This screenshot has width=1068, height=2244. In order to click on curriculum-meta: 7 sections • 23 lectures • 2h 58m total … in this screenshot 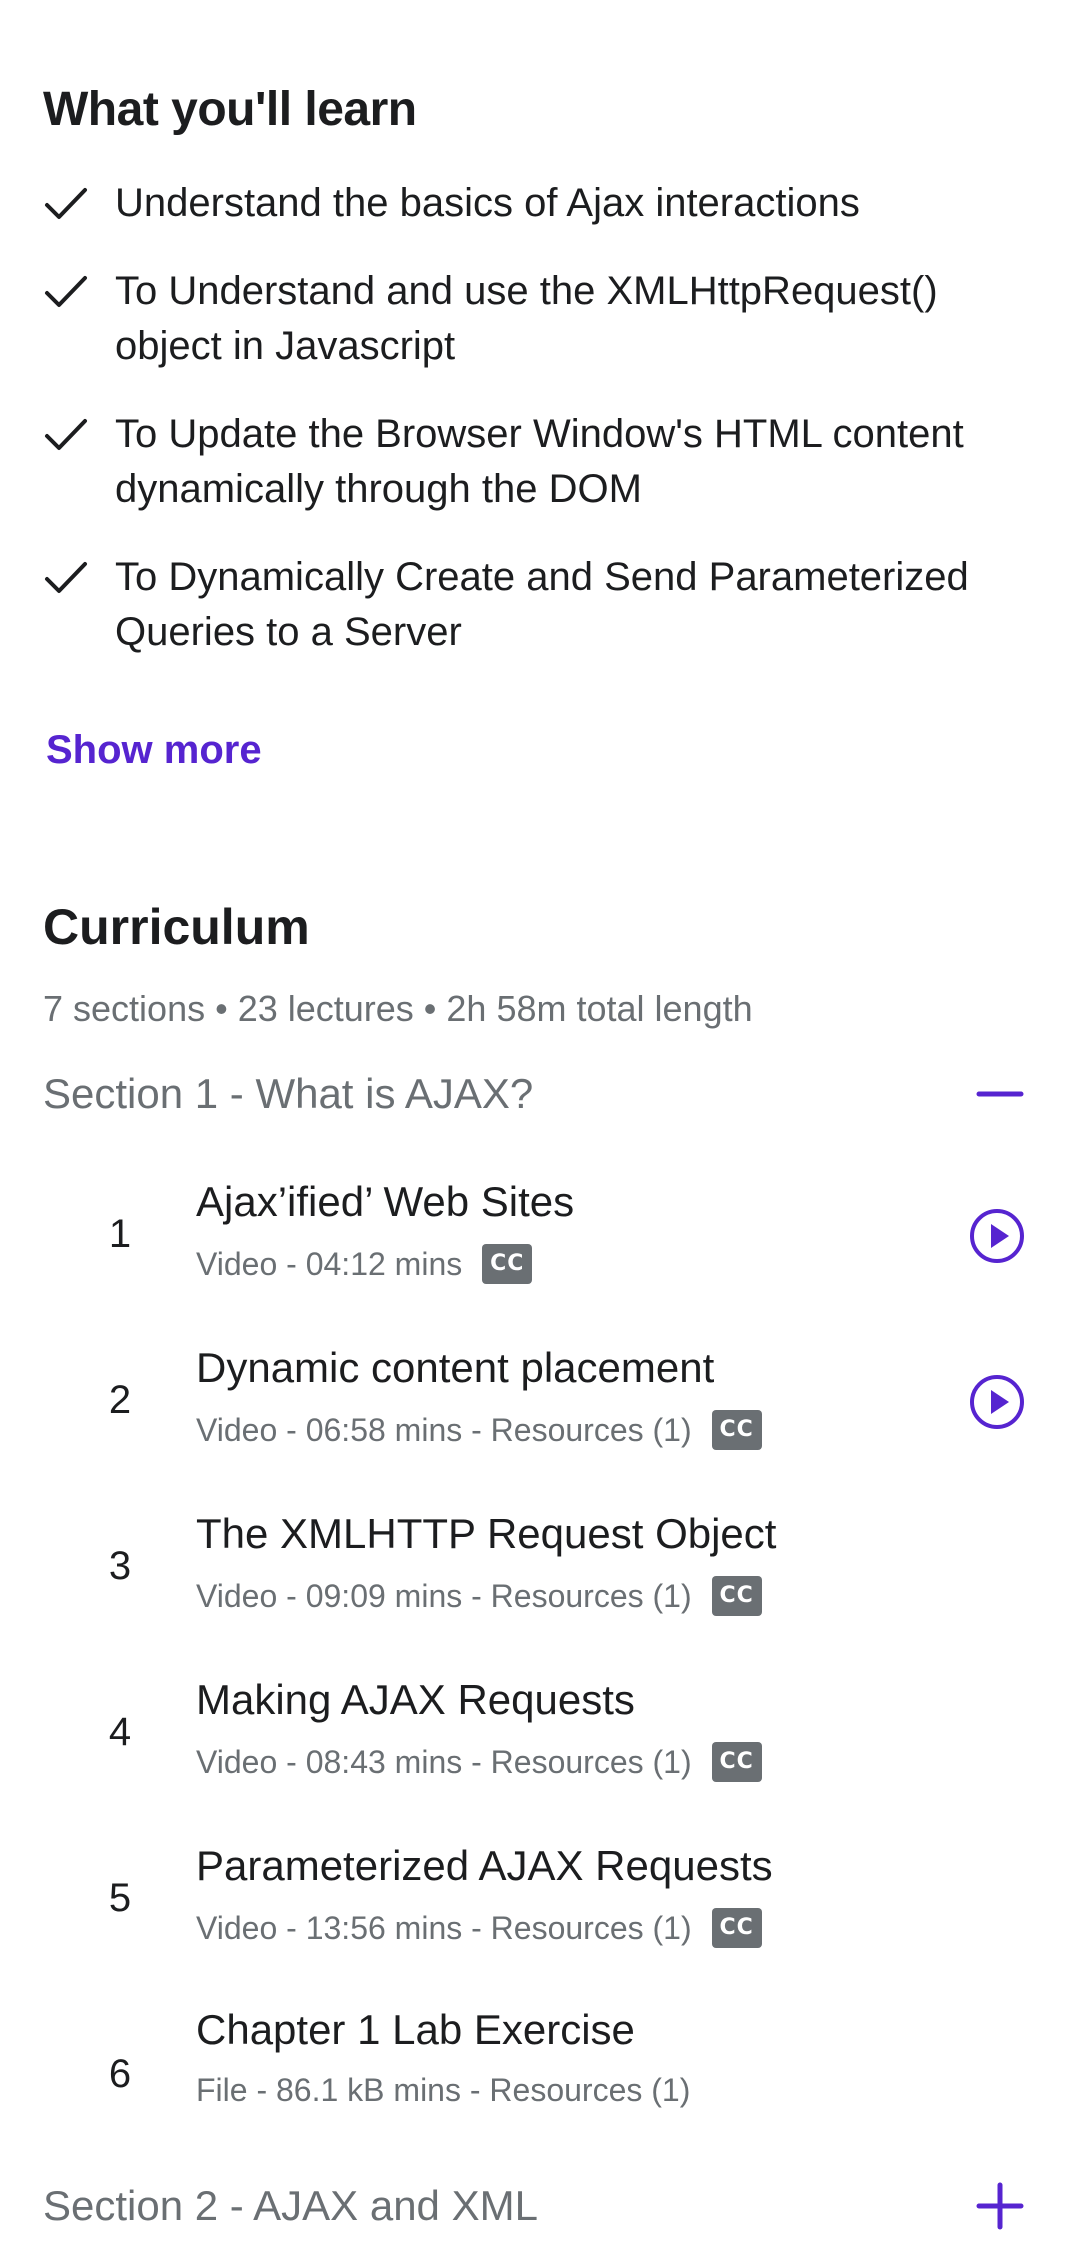, I will do `click(398, 1008)`.